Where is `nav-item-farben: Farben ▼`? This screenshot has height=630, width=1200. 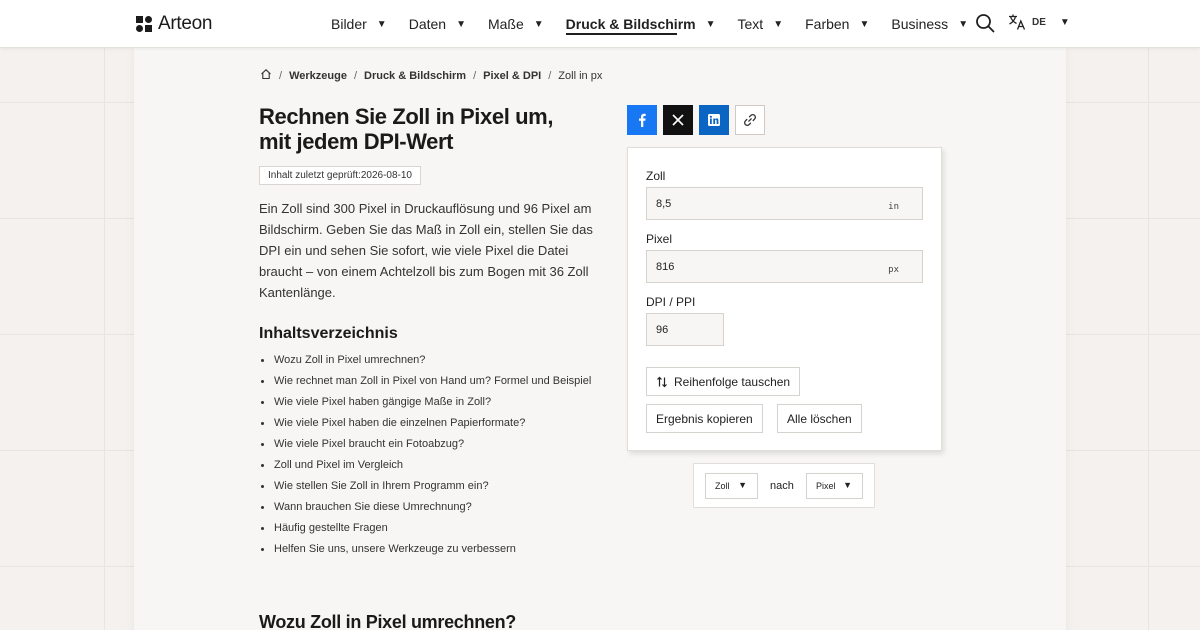 nav-item-farben: Farben ▼ is located at coordinates (837, 24).